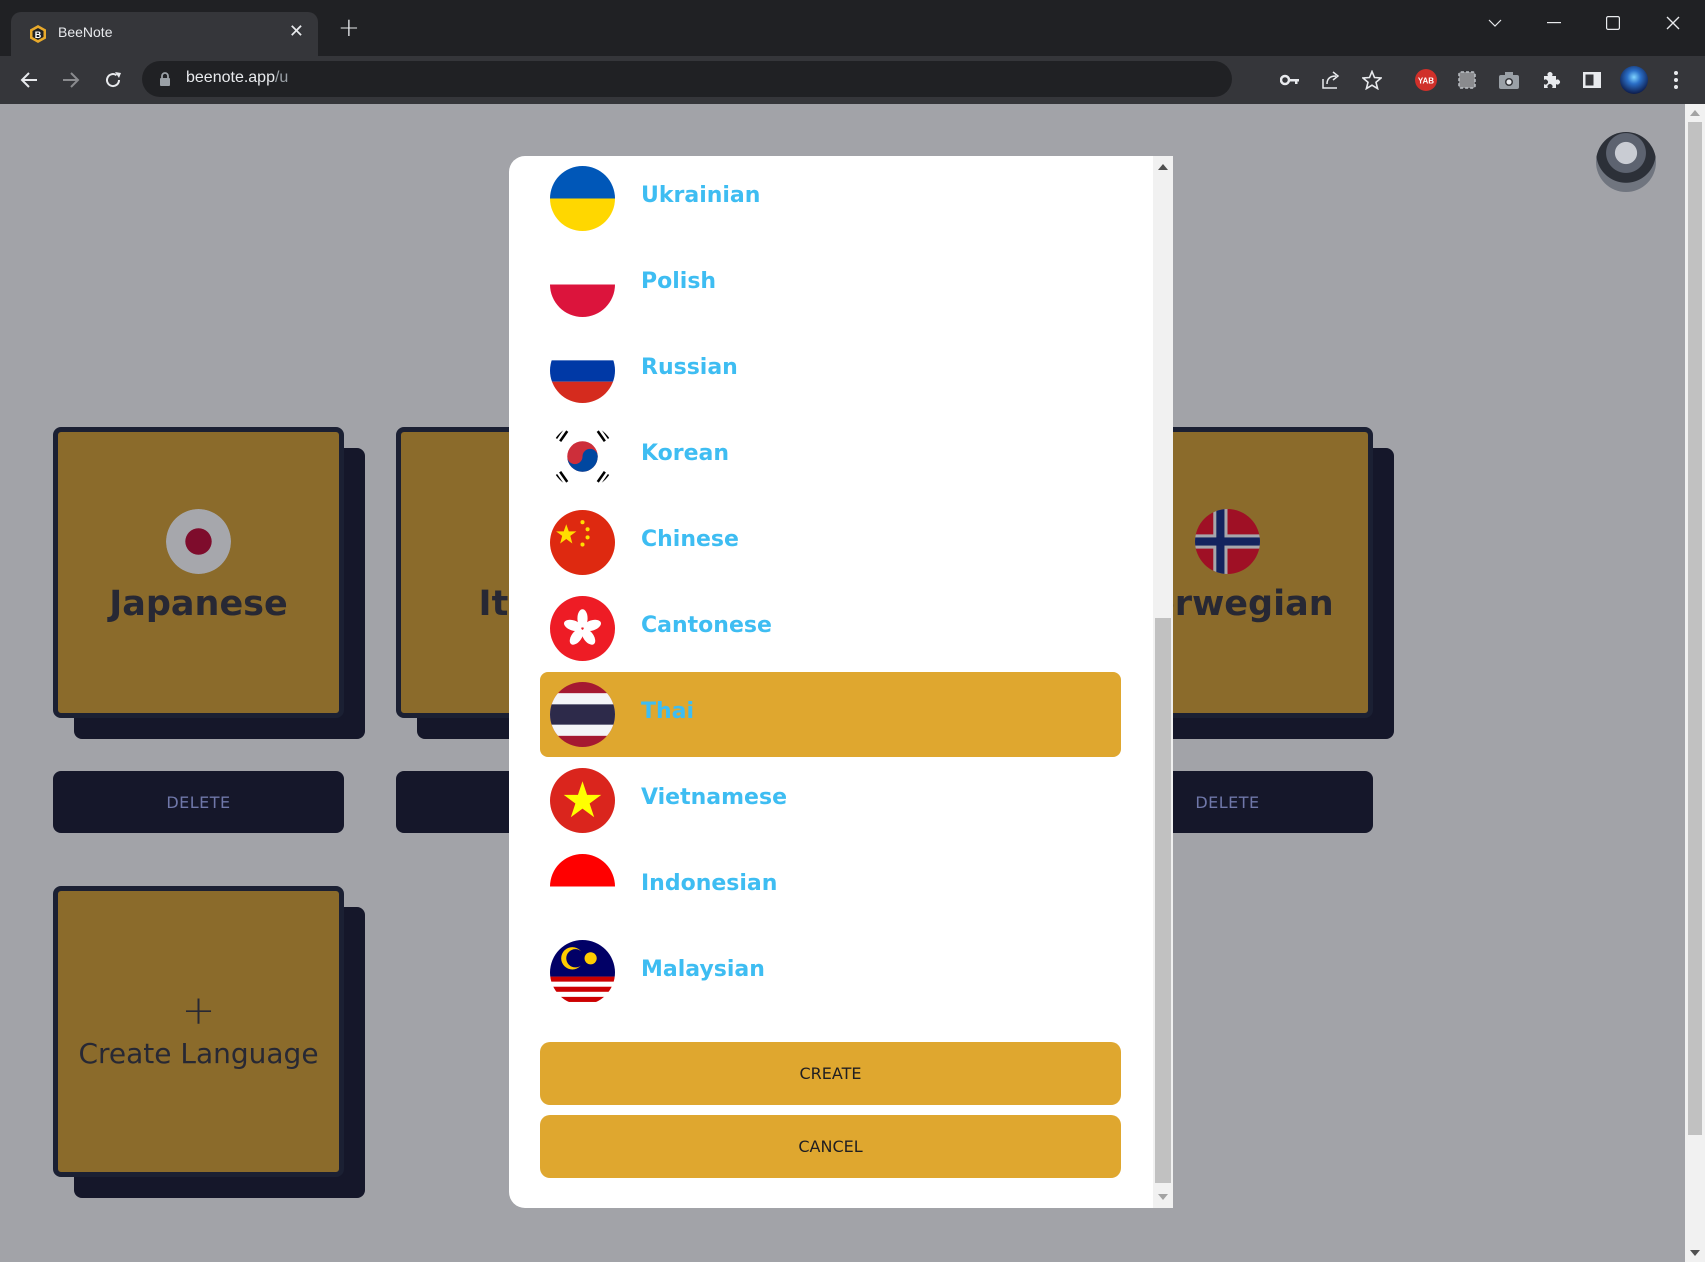 Image resolution: width=1705 pixels, height=1262 pixels. I want to click on minimize-icon, so click(1554, 23).